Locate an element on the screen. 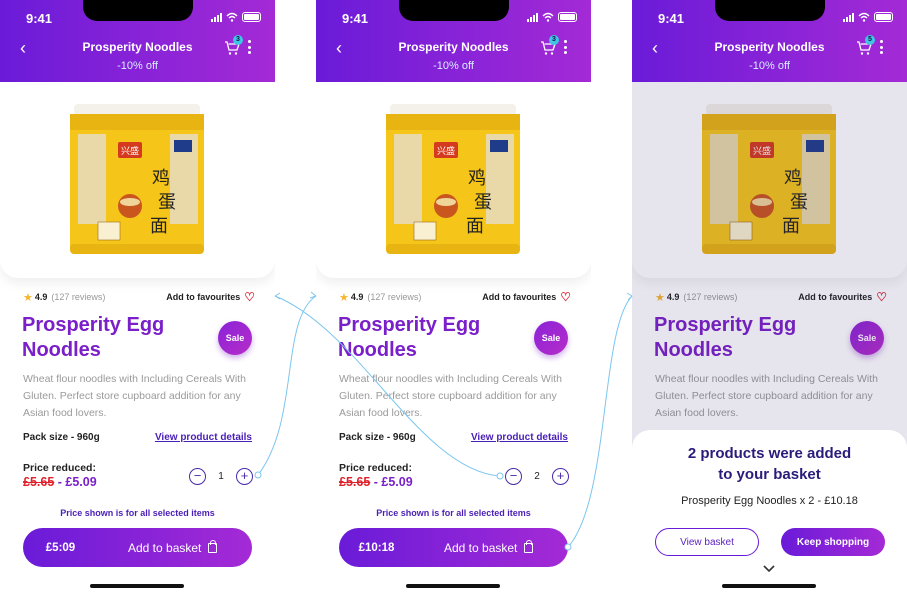 This screenshot has width=907, height=594. confirmation-title-line-1: 2 products were added is located at coordinates (769, 453).